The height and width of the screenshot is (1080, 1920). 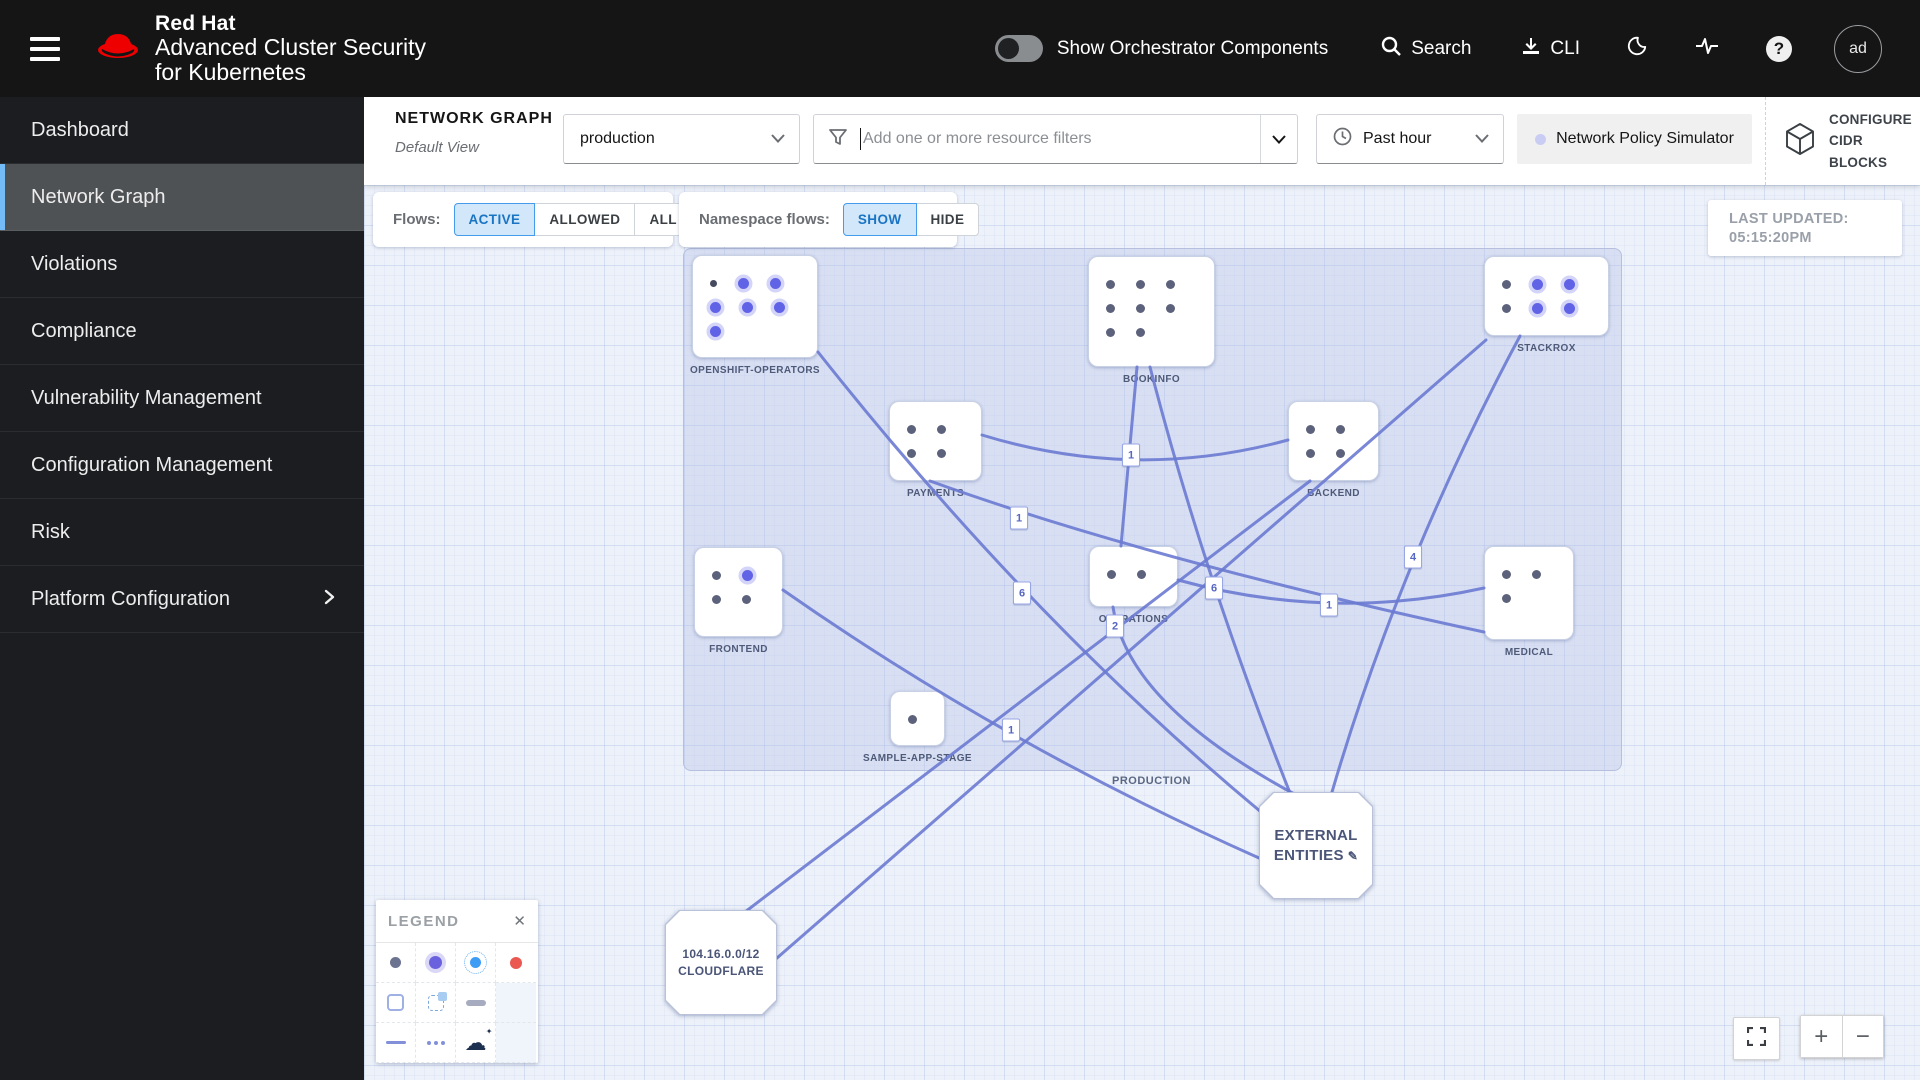 I want to click on avatar-initials: ad, so click(x=1858, y=48).